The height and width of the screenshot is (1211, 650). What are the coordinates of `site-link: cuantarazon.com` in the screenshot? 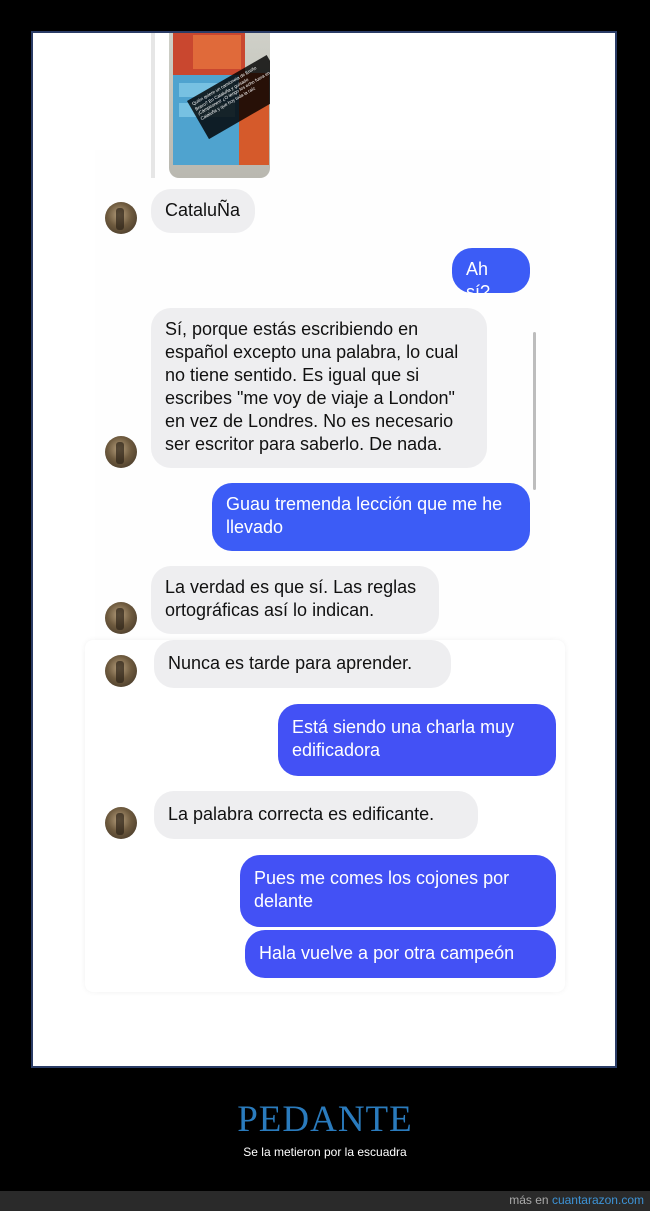 It's located at (598, 1200).